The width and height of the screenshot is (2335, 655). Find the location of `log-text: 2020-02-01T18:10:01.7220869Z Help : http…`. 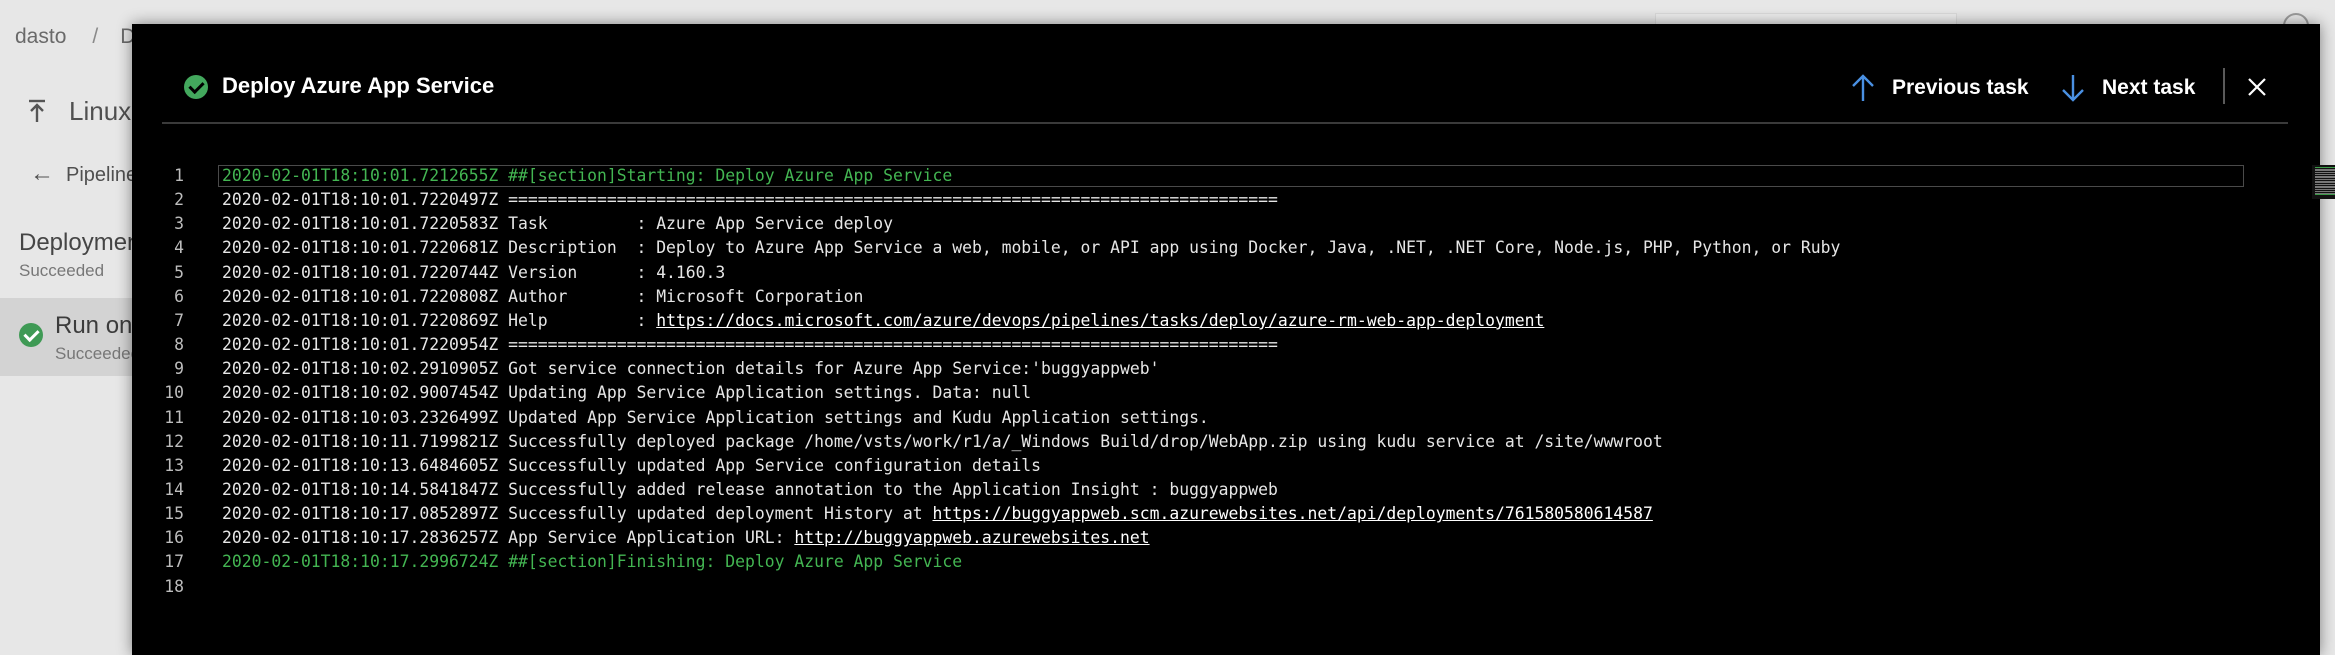

log-text: 2020-02-01T18:10:01.7220869Z Help : http… is located at coordinates (883, 321).